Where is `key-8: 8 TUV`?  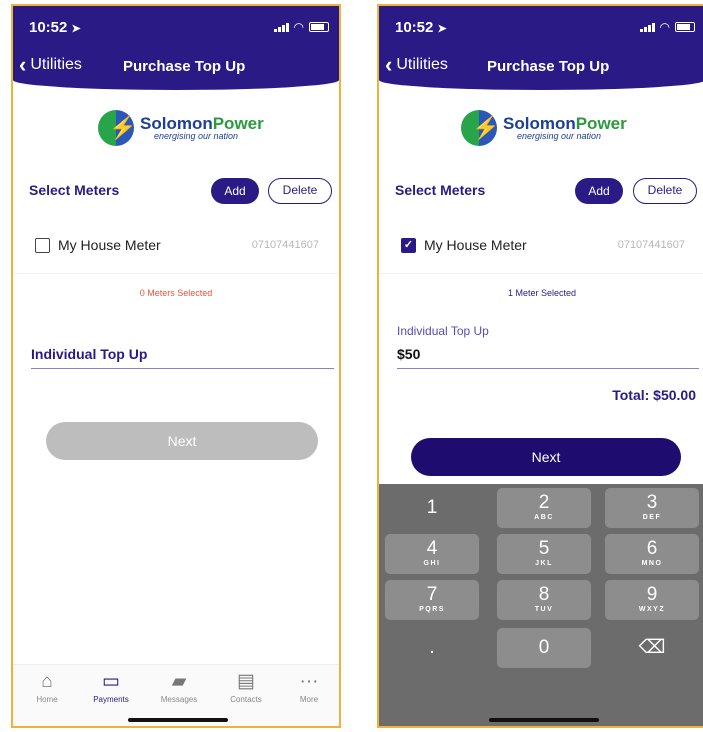
key-8: 8 TUV is located at coordinates (544, 600).